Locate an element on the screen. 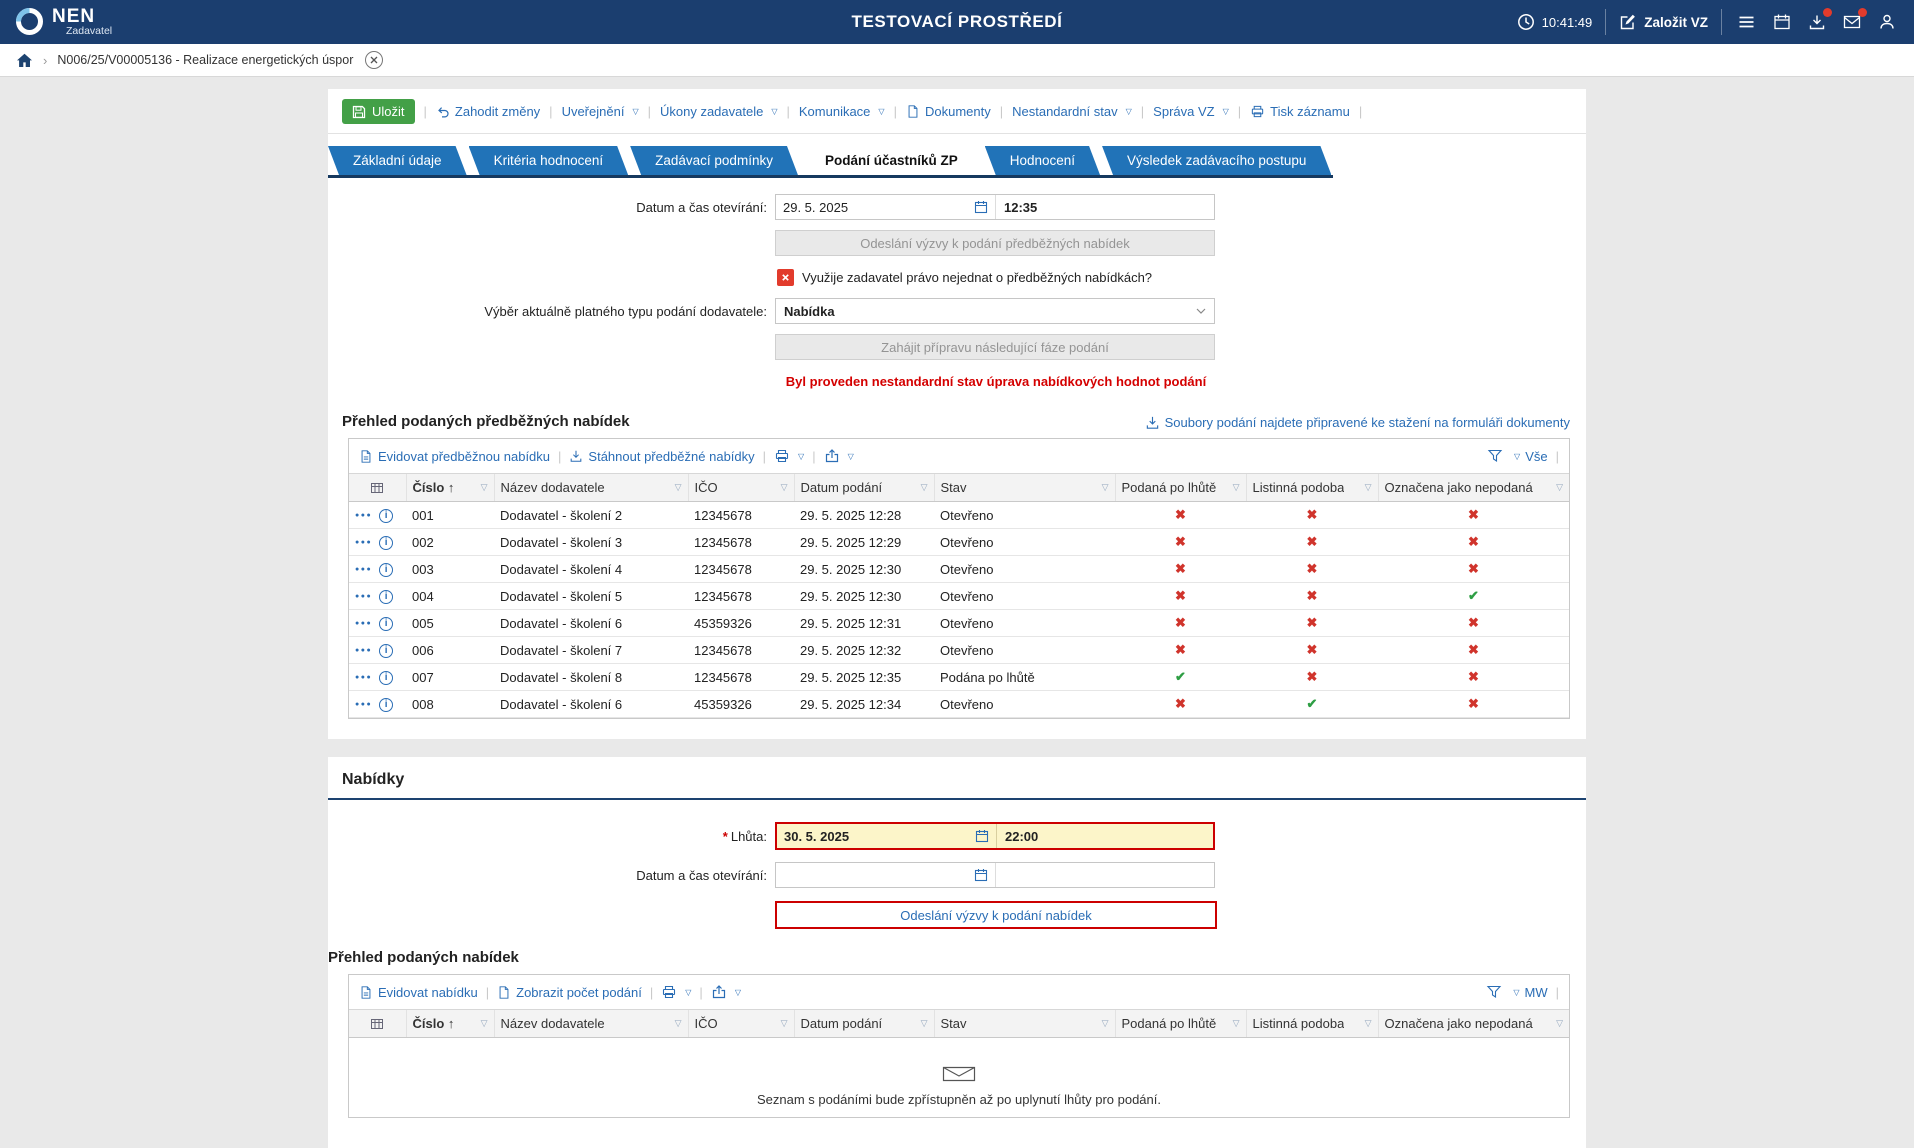 The height and width of the screenshot is (1148, 1914). offers-deadline-field: 30. 5. 2025 22:00 is located at coordinates (995, 836).